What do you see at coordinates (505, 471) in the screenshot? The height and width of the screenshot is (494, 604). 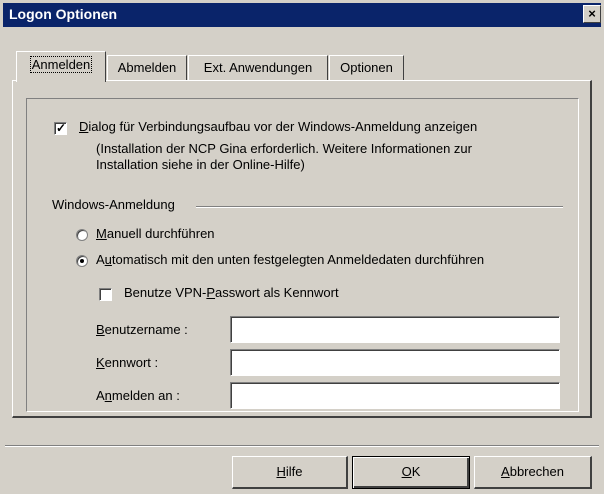 I see `mnemonic: A` at bounding box center [505, 471].